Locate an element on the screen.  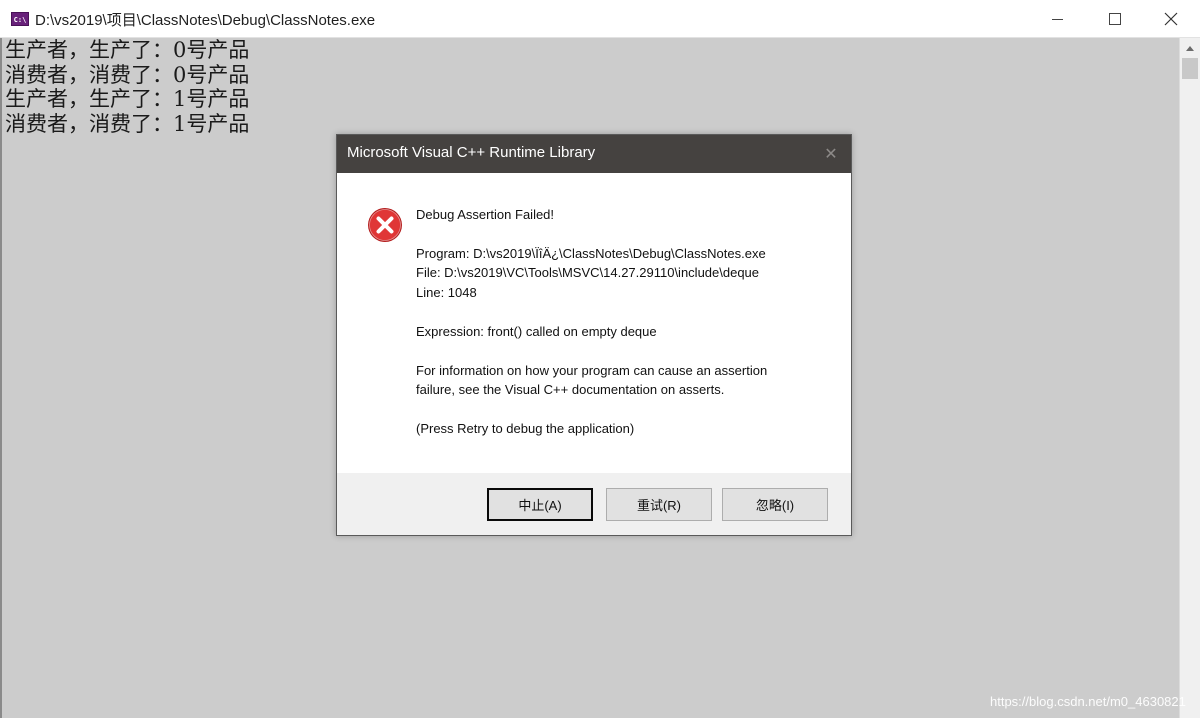
watermark-text: https://blog.csdn.net/m0_4630821 is located at coordinates (1088, 701).